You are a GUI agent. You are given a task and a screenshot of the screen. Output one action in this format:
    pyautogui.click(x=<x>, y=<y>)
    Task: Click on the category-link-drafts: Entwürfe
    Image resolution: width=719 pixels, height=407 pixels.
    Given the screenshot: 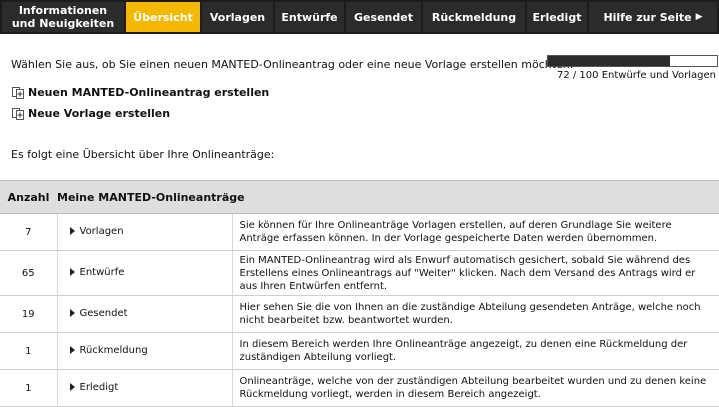 What is the action you would take?
    pyautogui.click(x=97, y=272)
    